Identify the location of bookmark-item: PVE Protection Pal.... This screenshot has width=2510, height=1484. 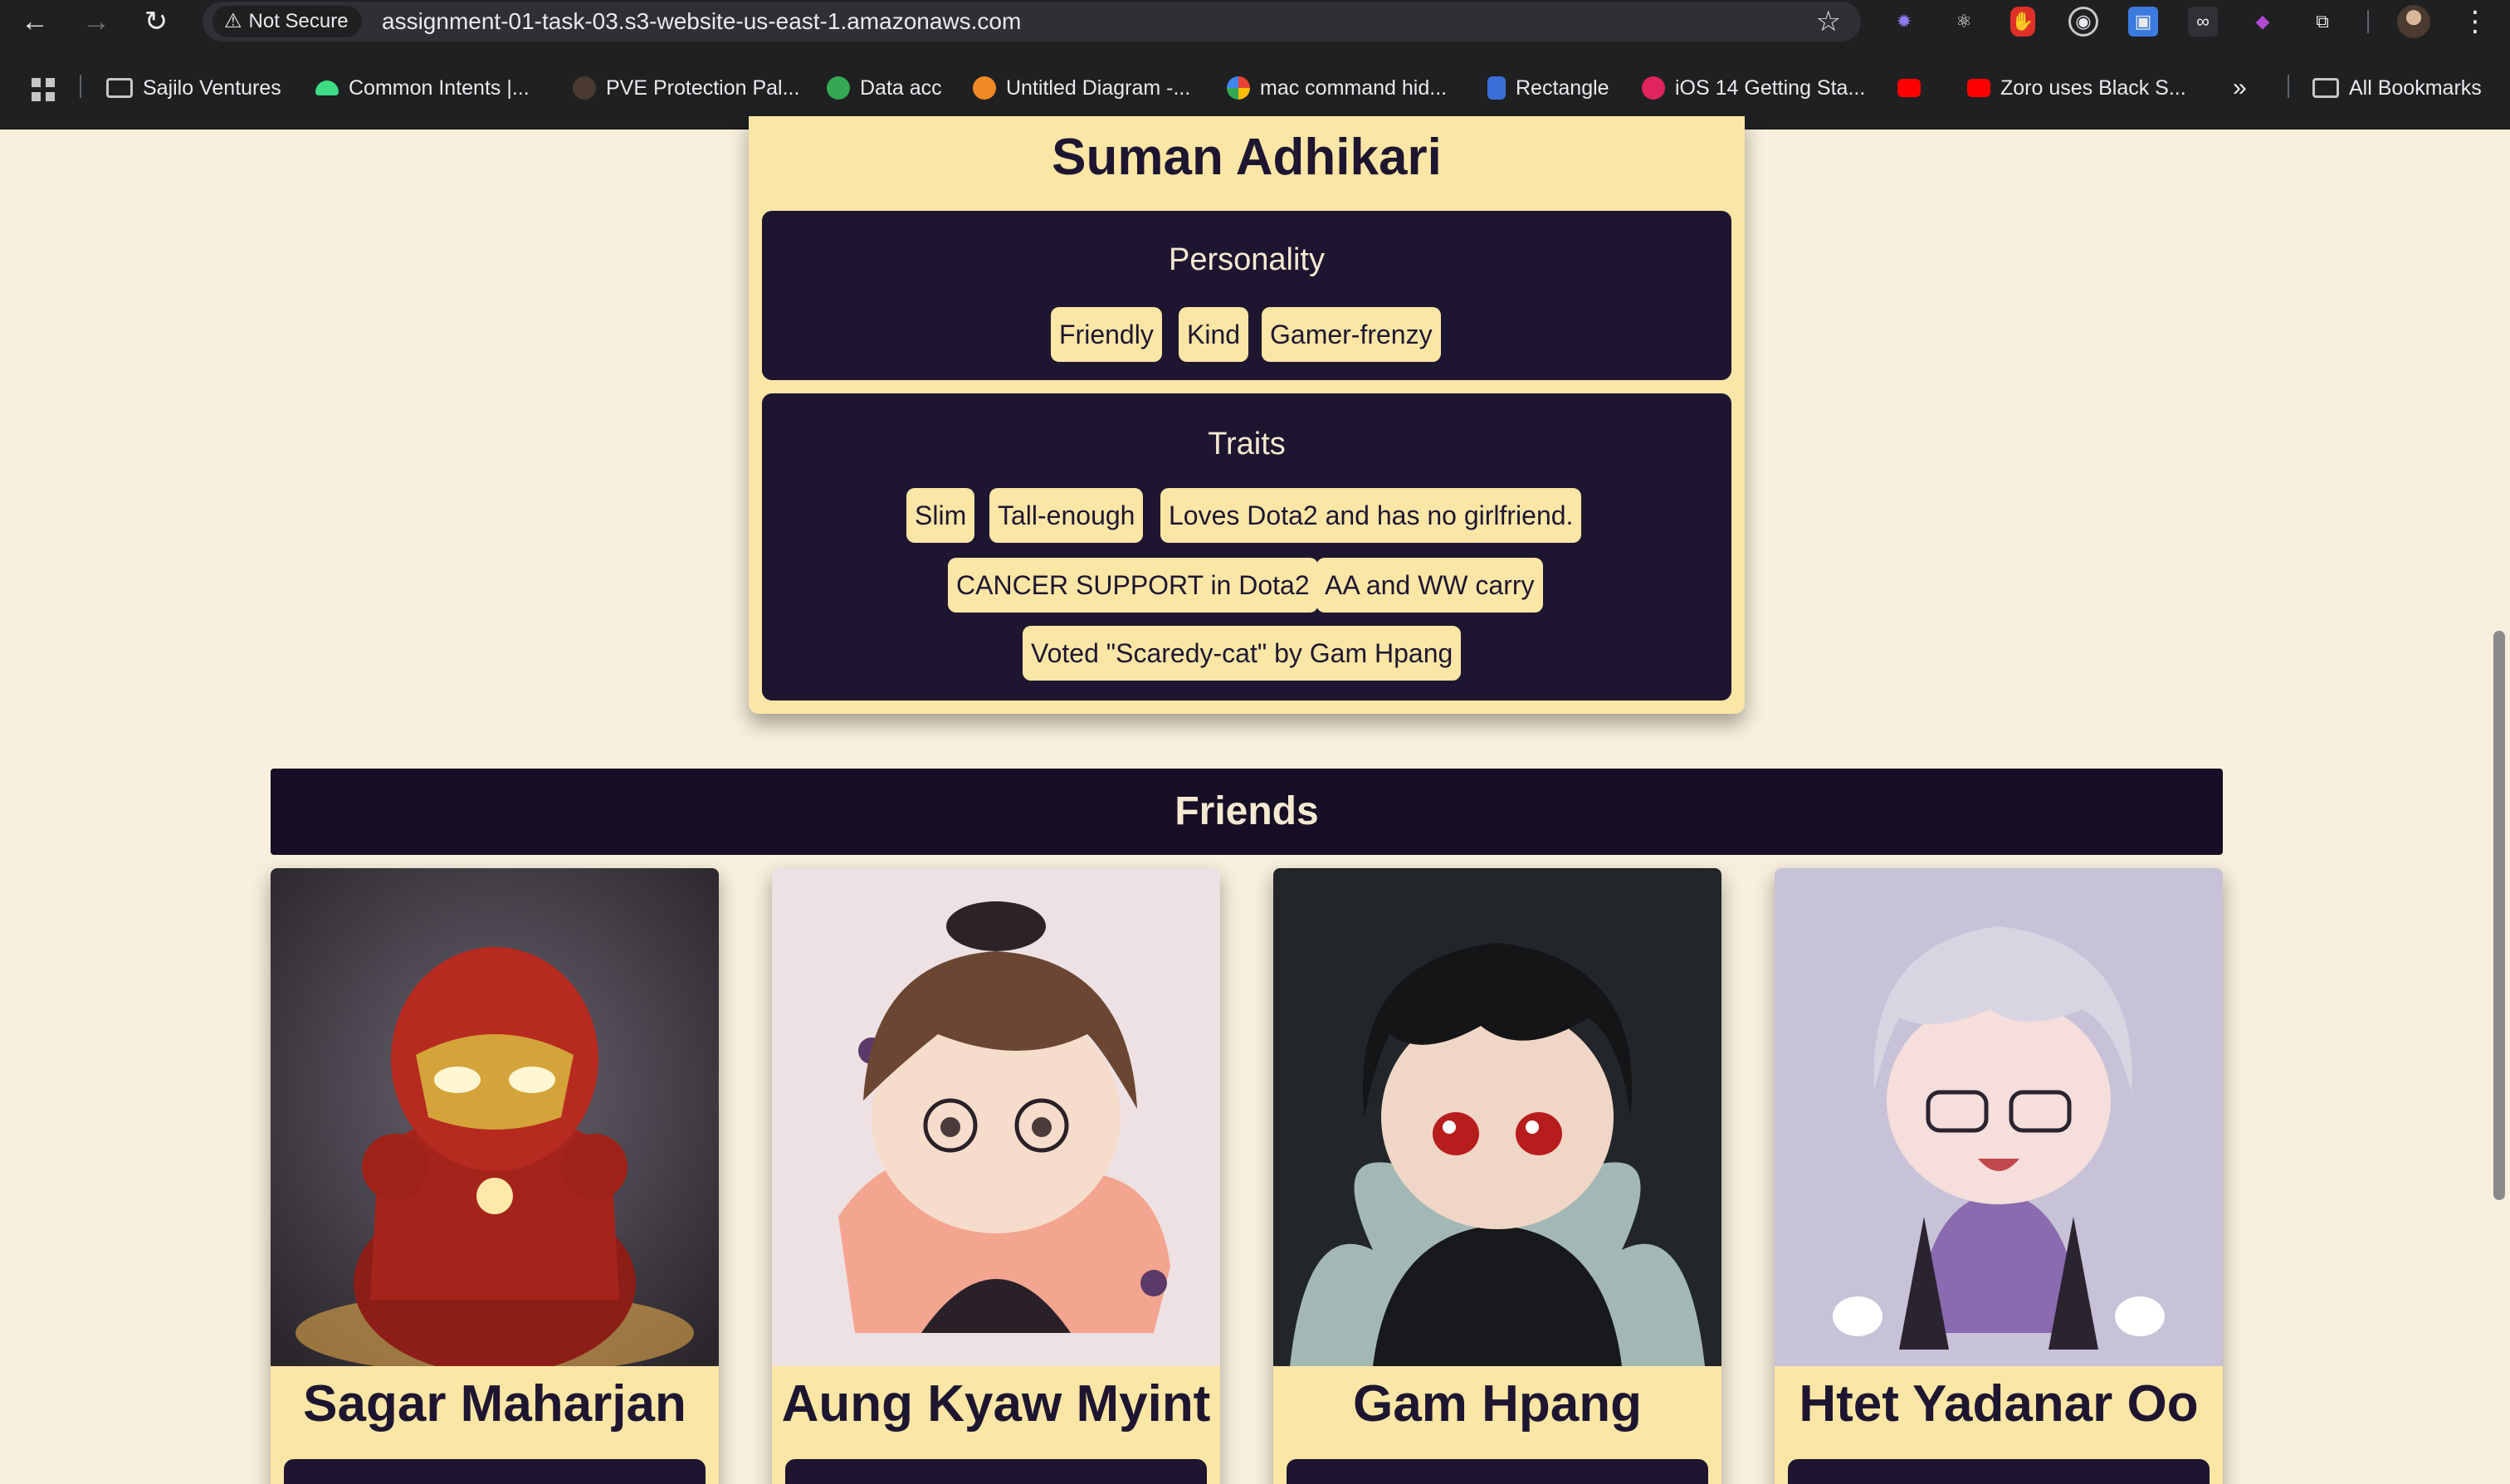
(686, 88).